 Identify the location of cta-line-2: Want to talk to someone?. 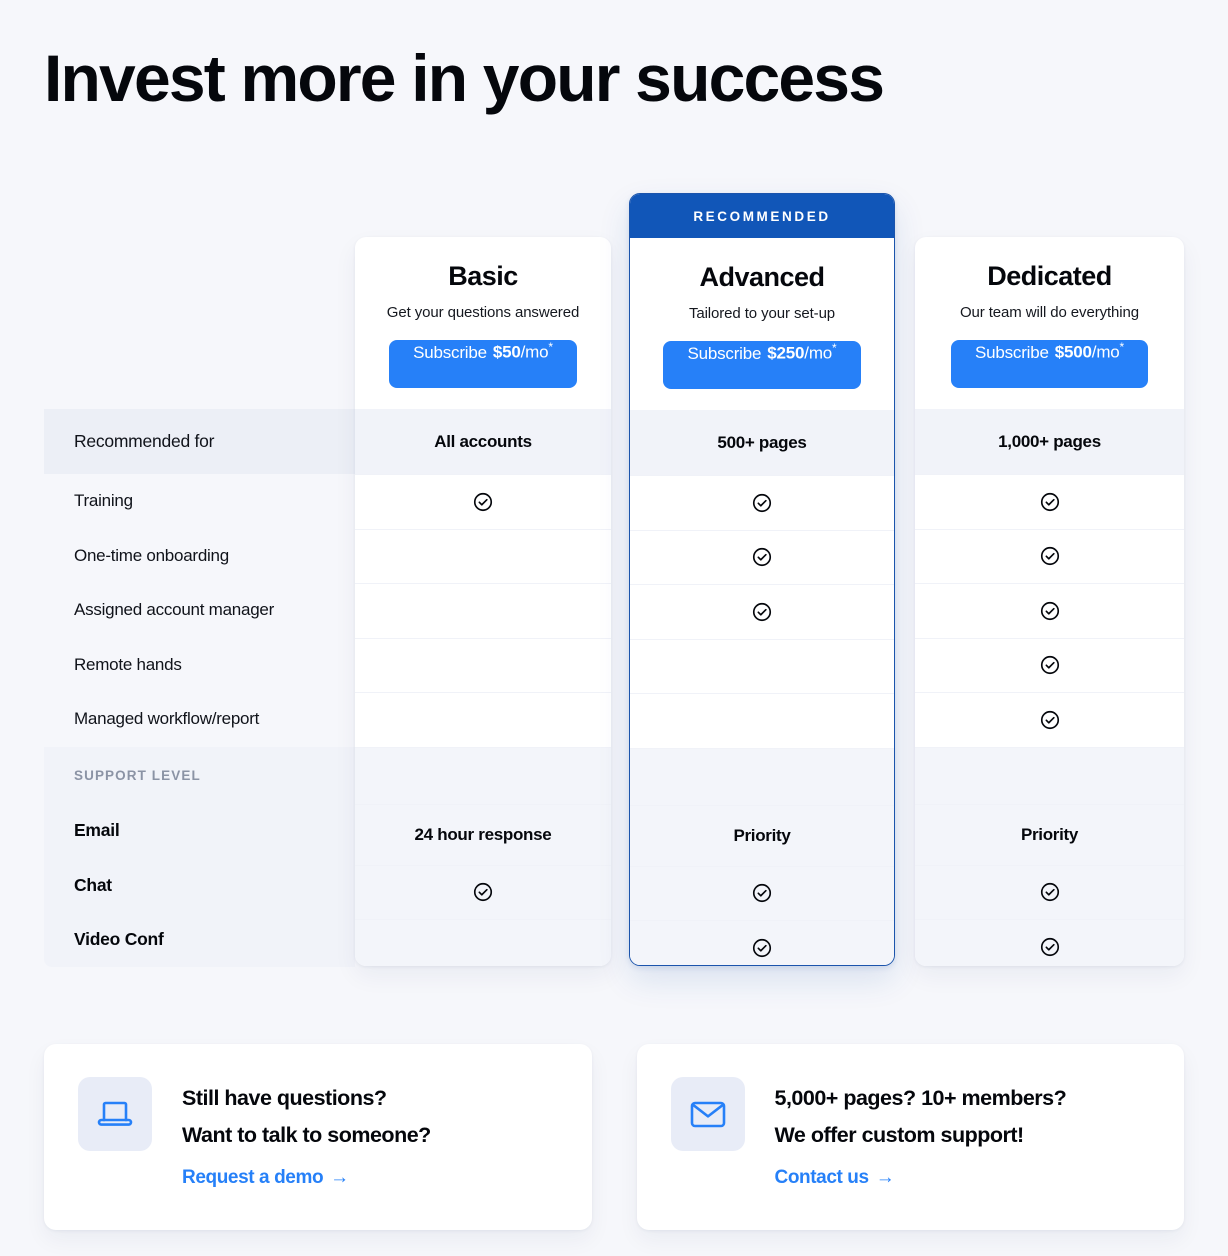
(306, 1135).